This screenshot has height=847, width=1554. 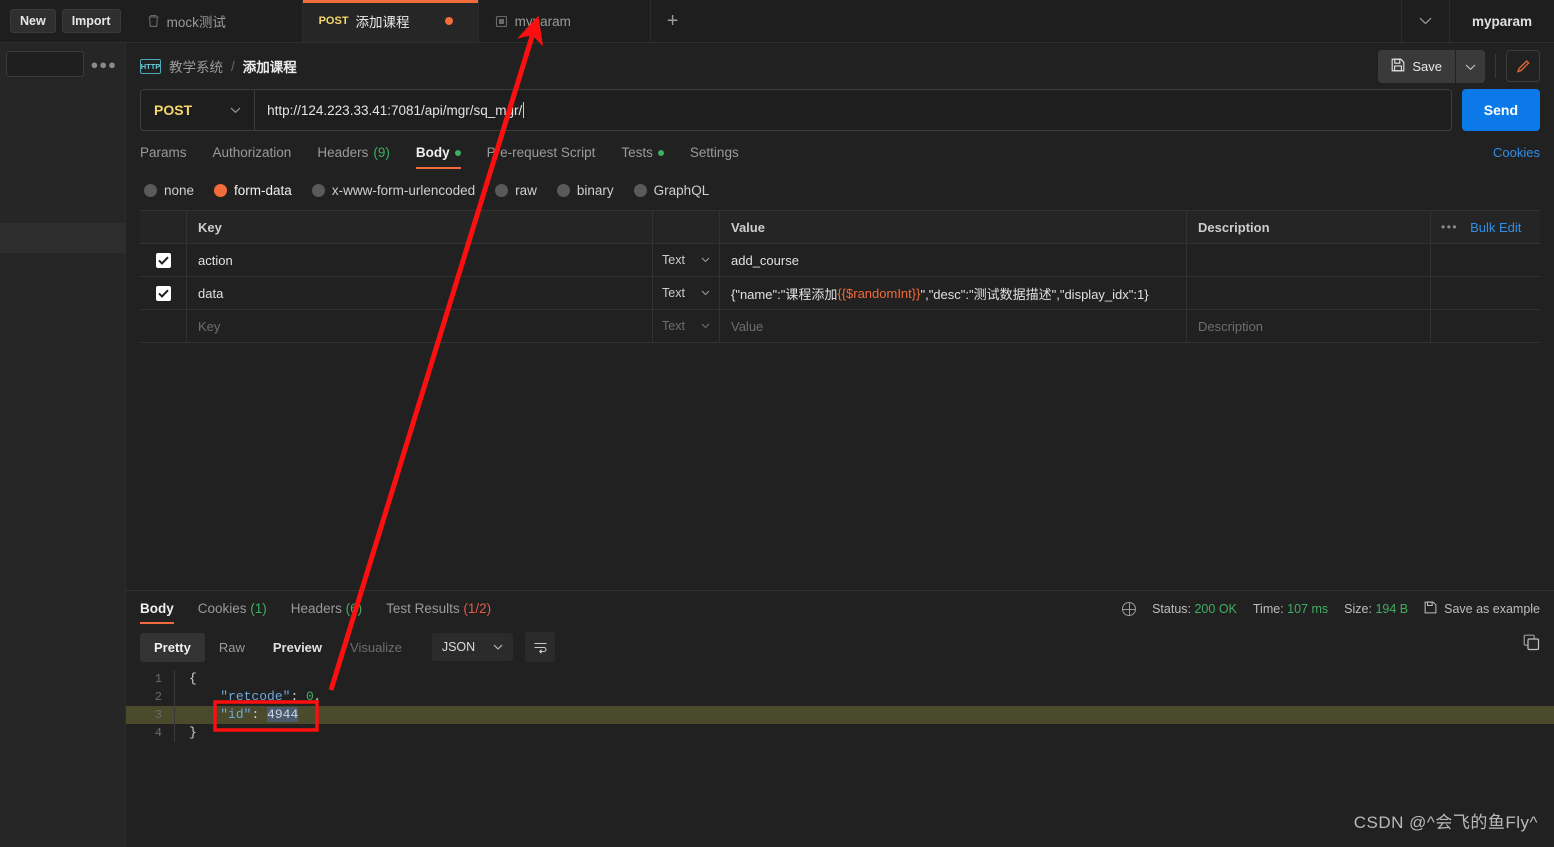 What do you see at coordinates (673, 326) in the screenshot?
I see `row-type-placeholder: Text` at bounding box center [673, 326].